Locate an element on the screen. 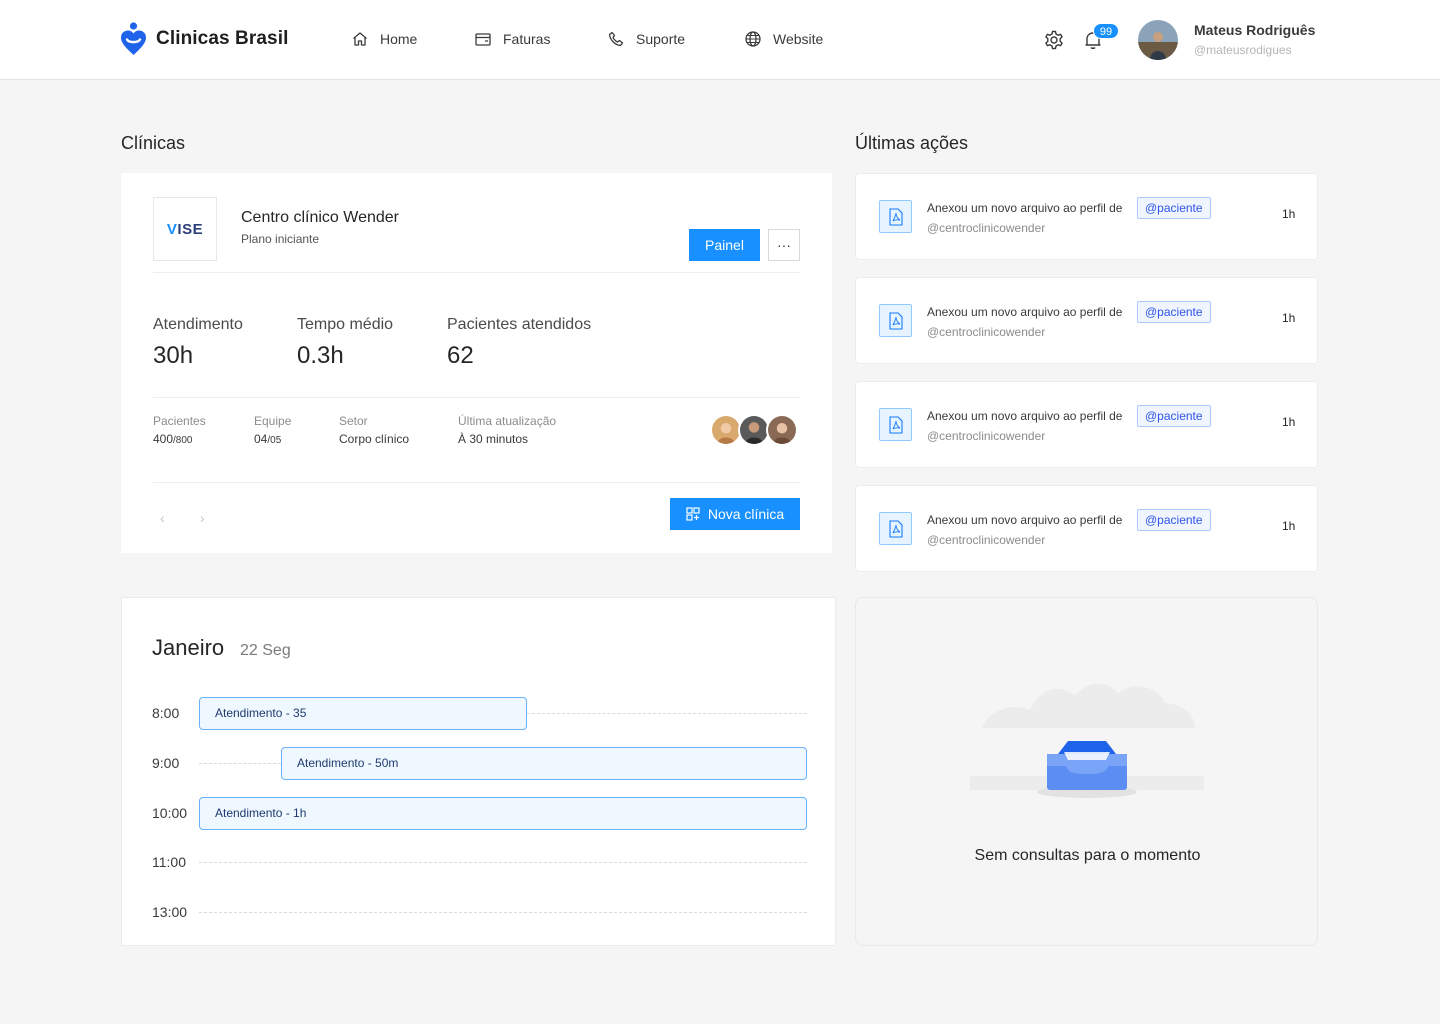 This screenshot has height=1024, width=1440. time-label: 11:00 is located at coordinates (169, 862).